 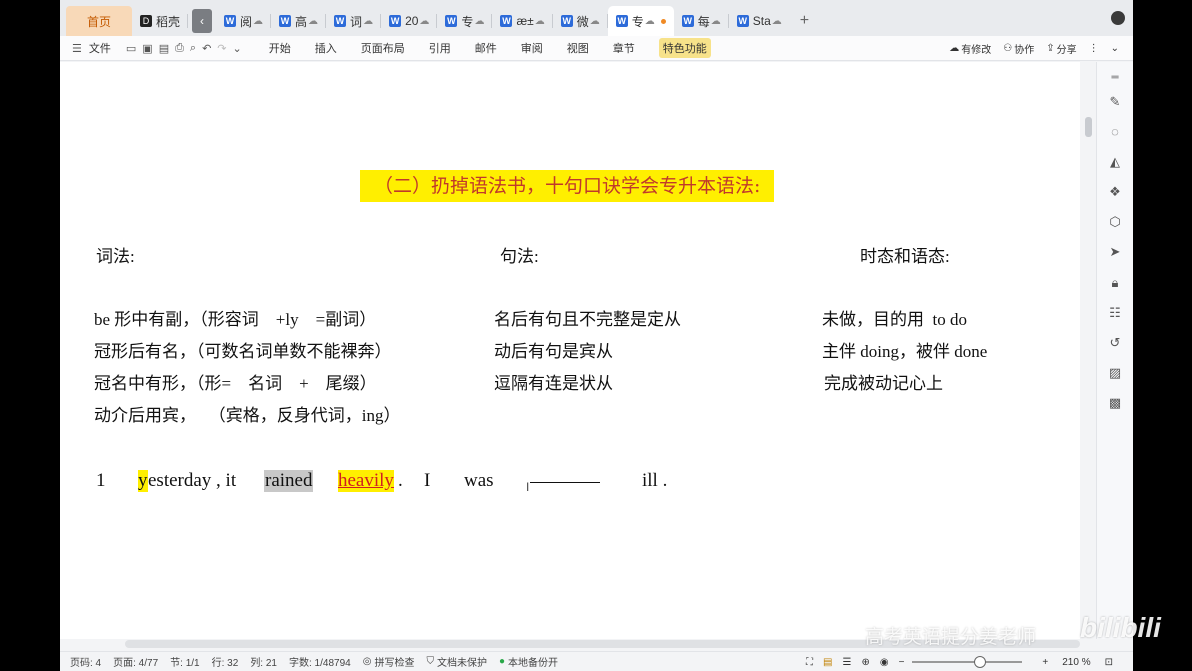 What do you see at coordinates (1115, 343) in the screenshot?
I see `history-icon: ↺` at bounding box center [1115, 343].